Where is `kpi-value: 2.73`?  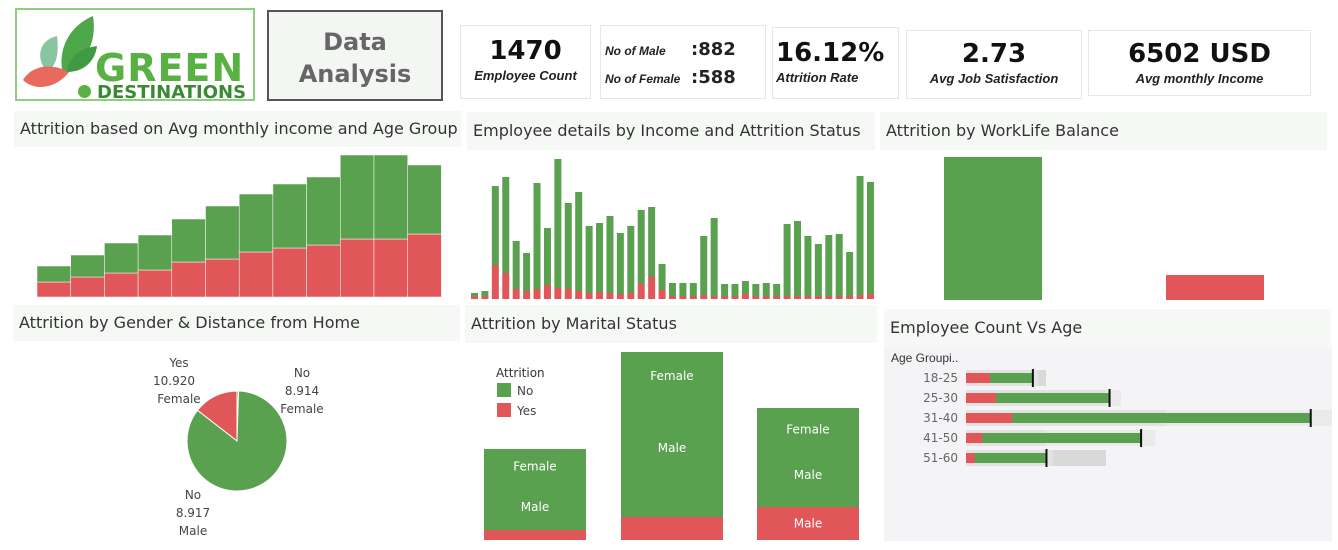
kpi-value: 2.73 is located at coordinates (994, 54).